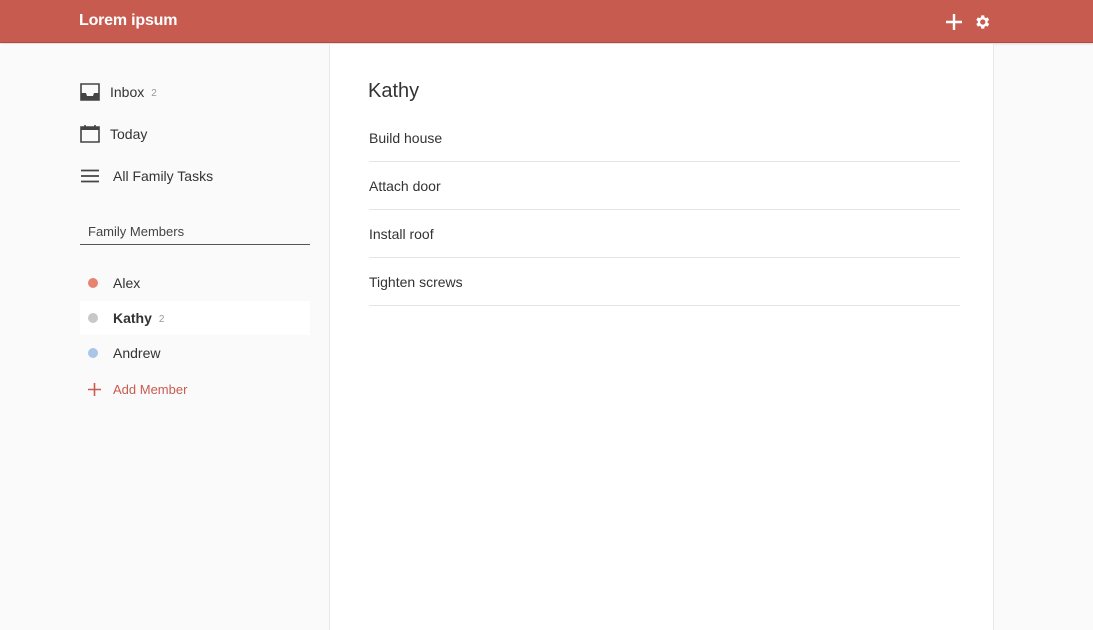 Image resolution: width=1093 pixels, height=630 pixels. What do you see at coordinates (195, 234) in the screenshot?
I see `family-members-heading: Family Members` at bounding box center [195, 234].